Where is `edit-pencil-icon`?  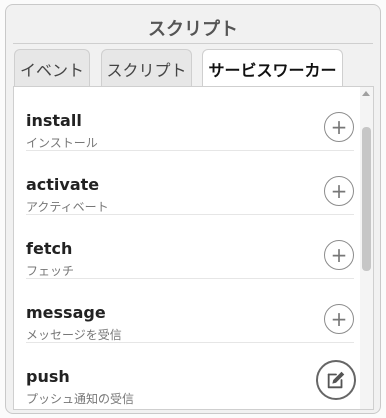 edit-pencil-icon is located at coordinates (336, 380).